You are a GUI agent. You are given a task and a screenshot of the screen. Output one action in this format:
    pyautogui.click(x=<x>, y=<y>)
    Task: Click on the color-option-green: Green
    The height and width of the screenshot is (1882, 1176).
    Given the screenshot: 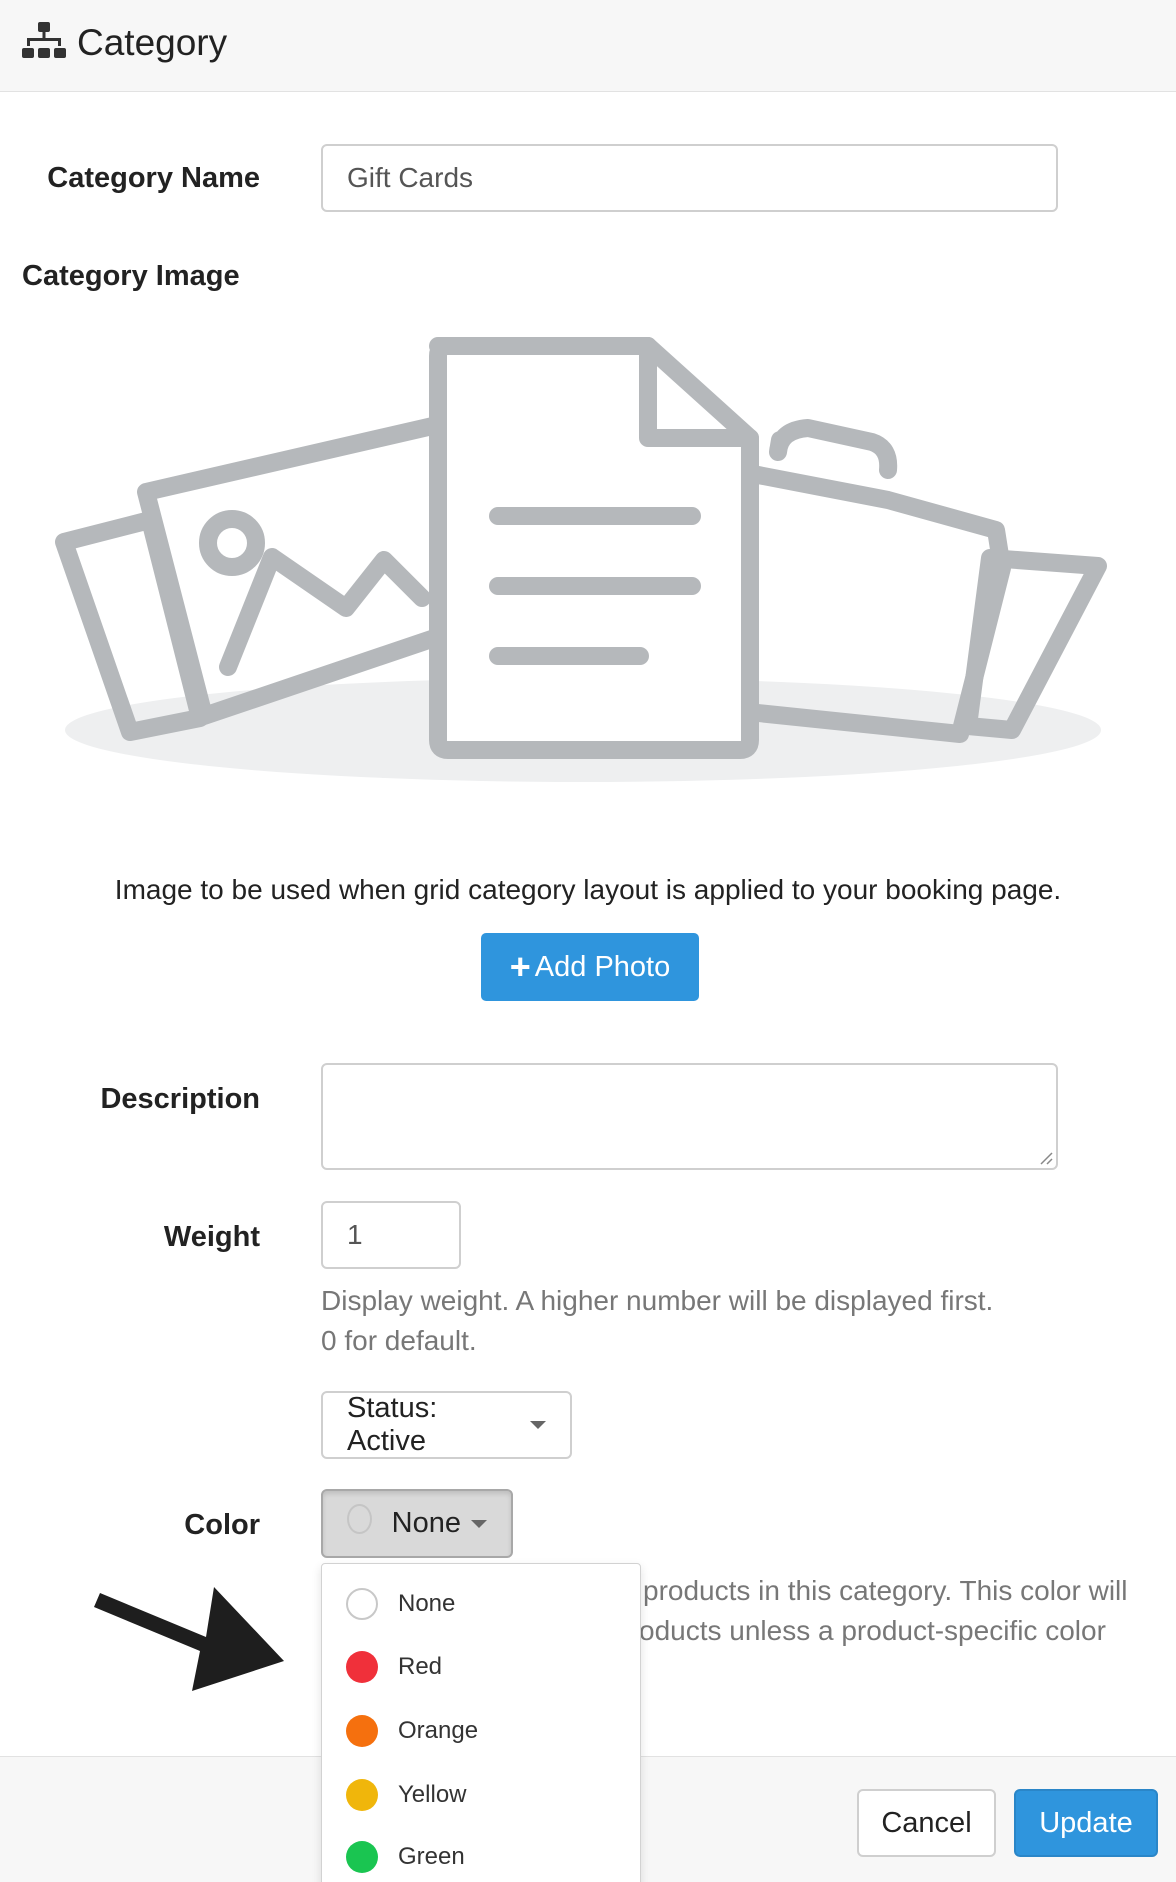 What is the action you would take?
    pyautogui.click(x=481, y=1857)
    